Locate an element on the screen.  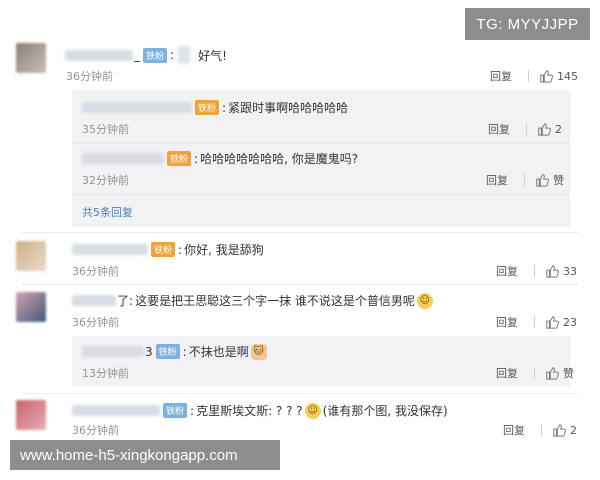
reply-text: 紧跟时事啊哈哈哈哈哈 is located at coordinates (288, 108).